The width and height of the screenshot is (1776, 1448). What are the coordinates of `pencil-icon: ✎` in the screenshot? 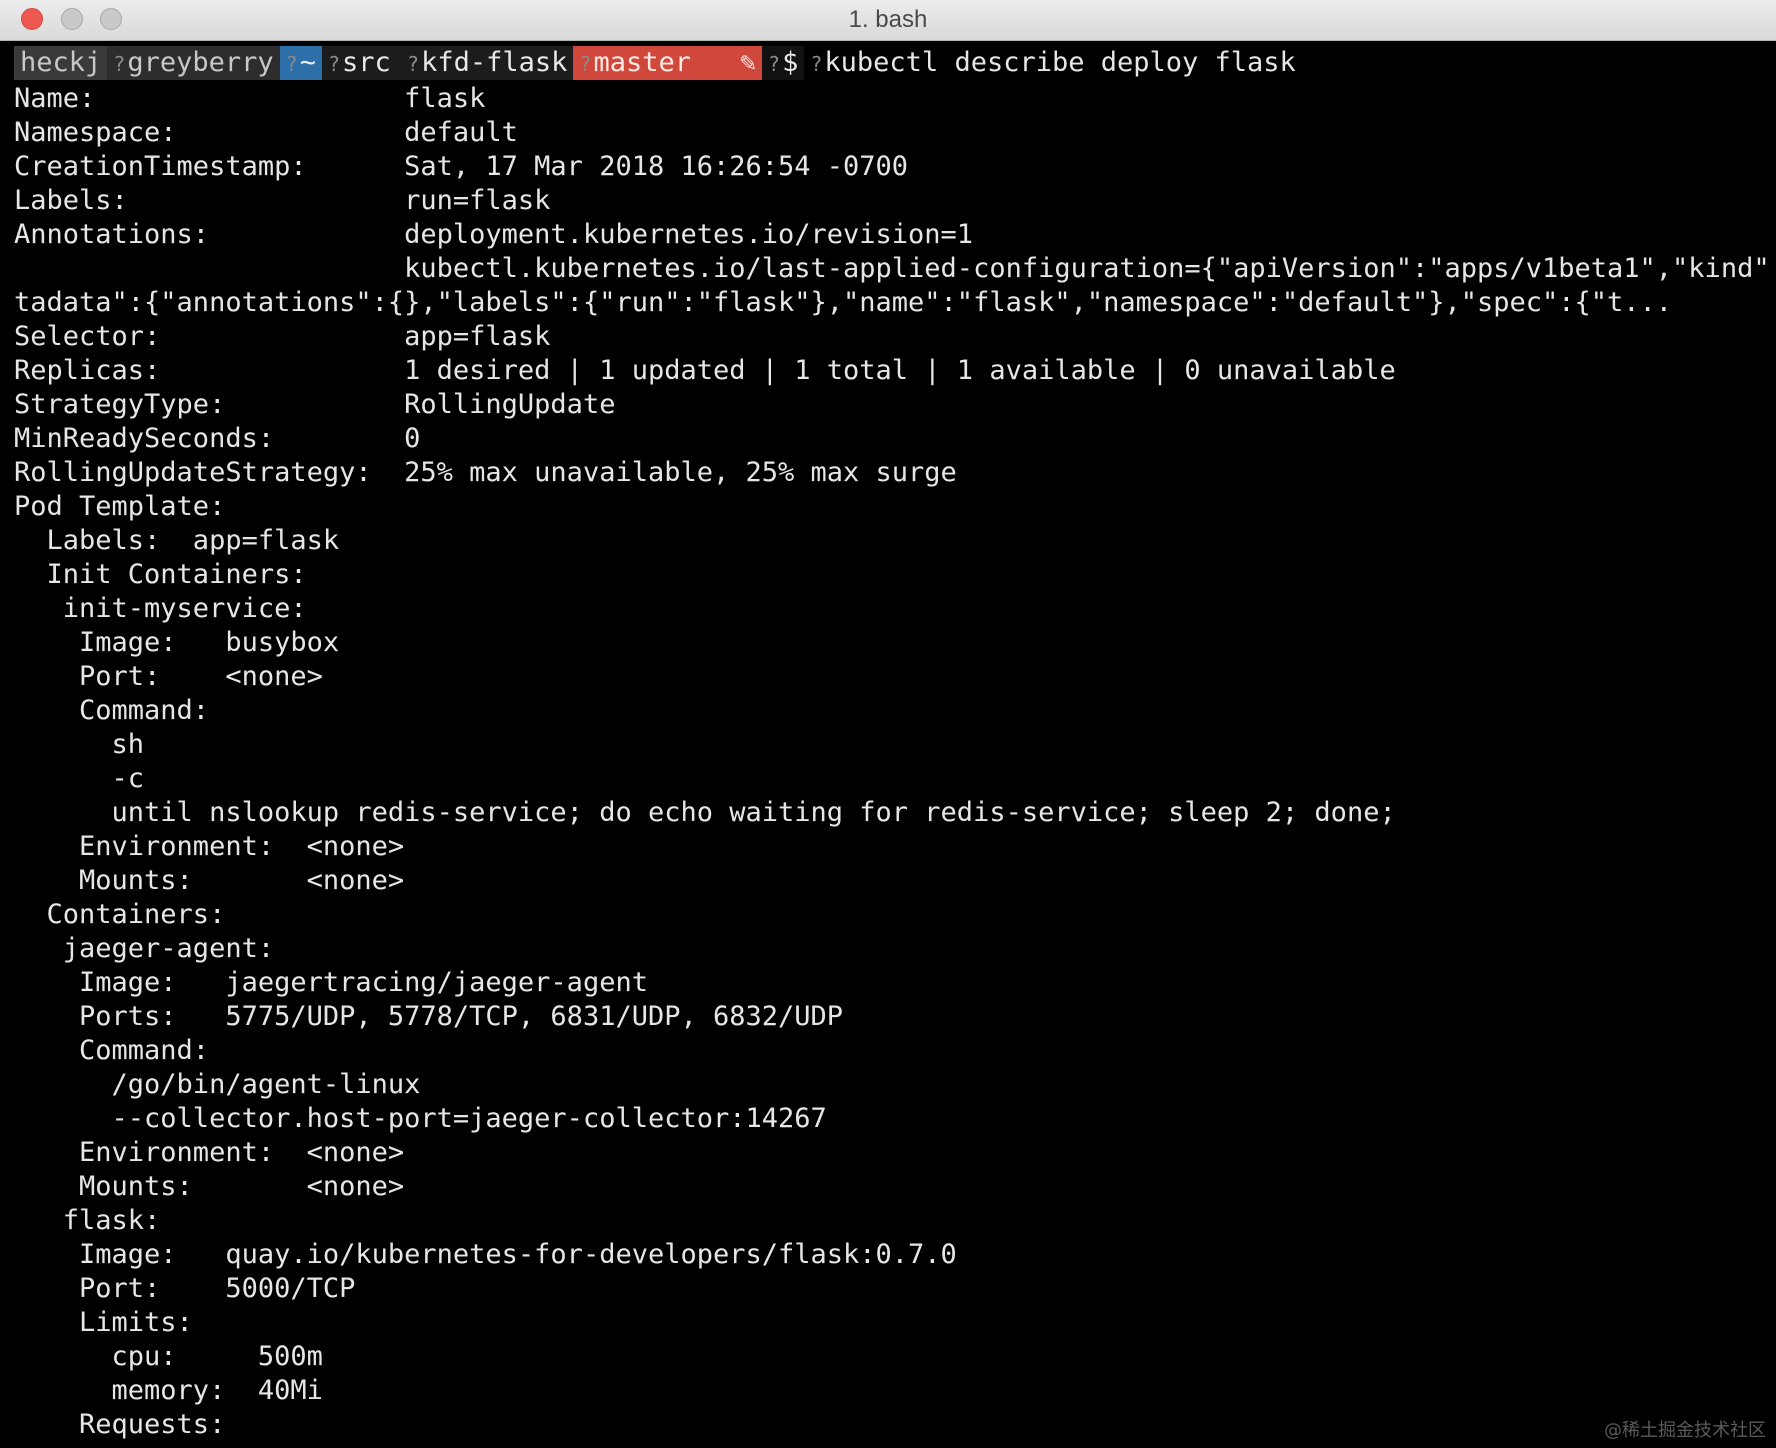 It's located at (748, 62).